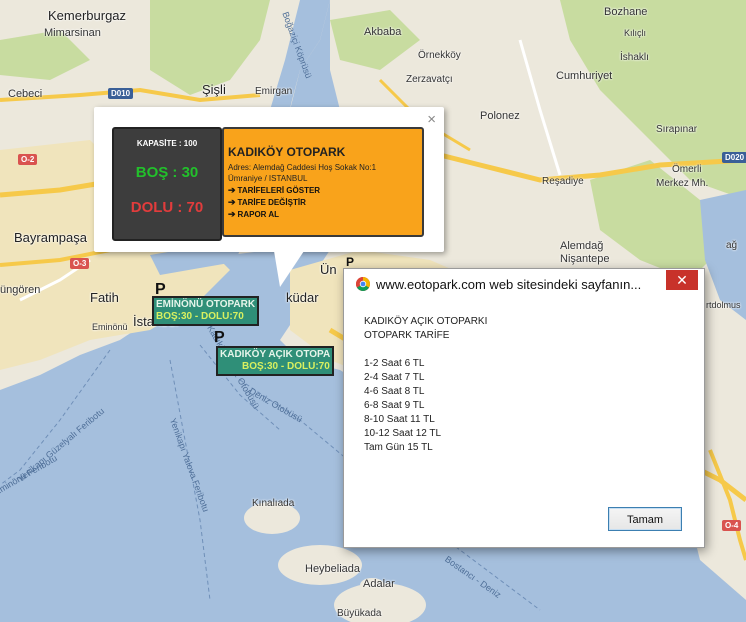 The width and height of the screenshot is (746, 622). Describe the element at coordinates (634, 57) in the screenshot. I see `place-ishakli: İshaklı` at that location.